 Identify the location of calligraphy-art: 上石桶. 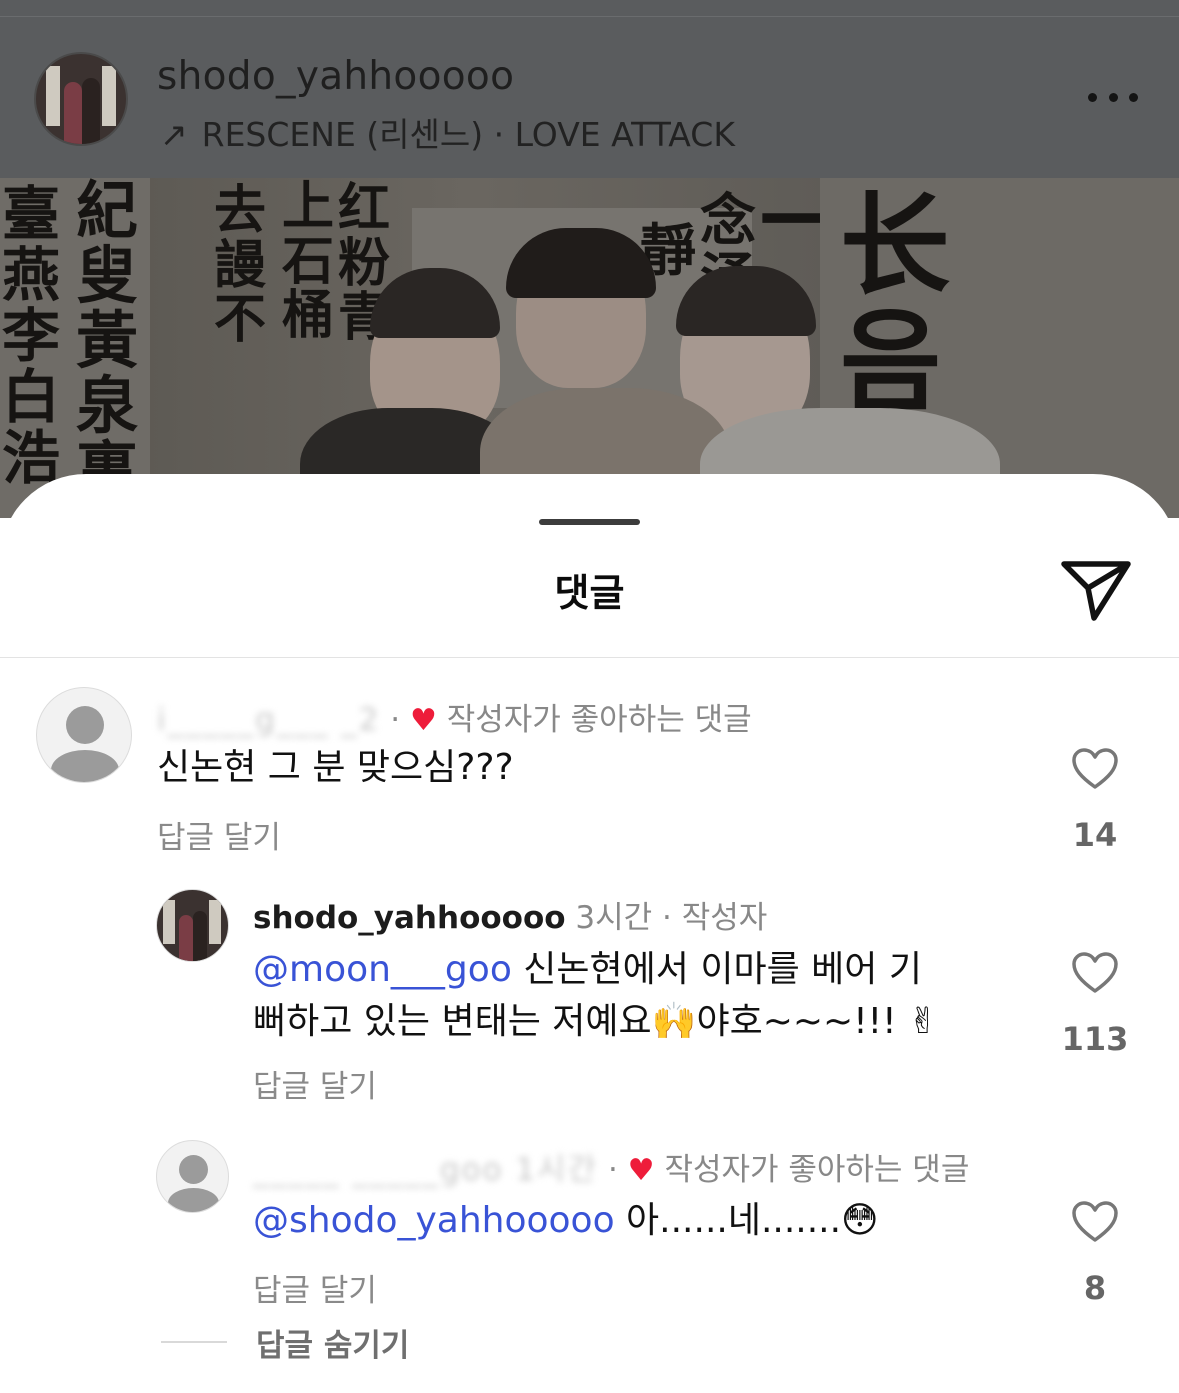
(308, 262).